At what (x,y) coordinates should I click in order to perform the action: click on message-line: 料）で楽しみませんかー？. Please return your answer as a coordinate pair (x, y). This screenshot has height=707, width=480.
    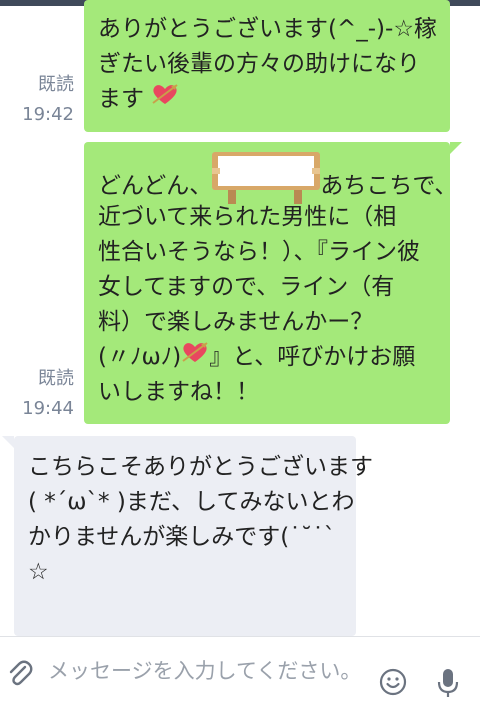
    Looking at the image, I should click on (236, 322).